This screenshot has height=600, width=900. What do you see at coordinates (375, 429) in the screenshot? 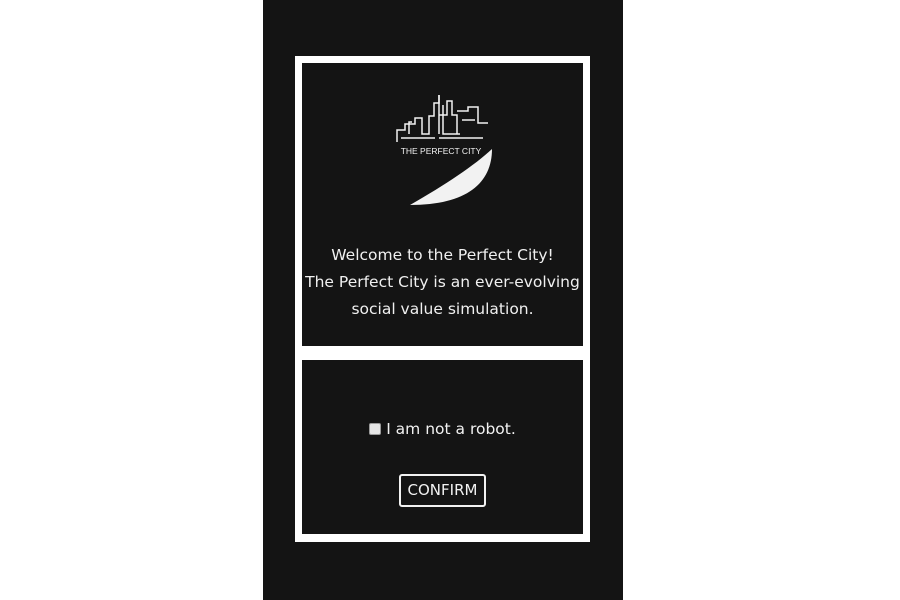
I see `not-robot-checkbox` at bounding box center [375, 429].